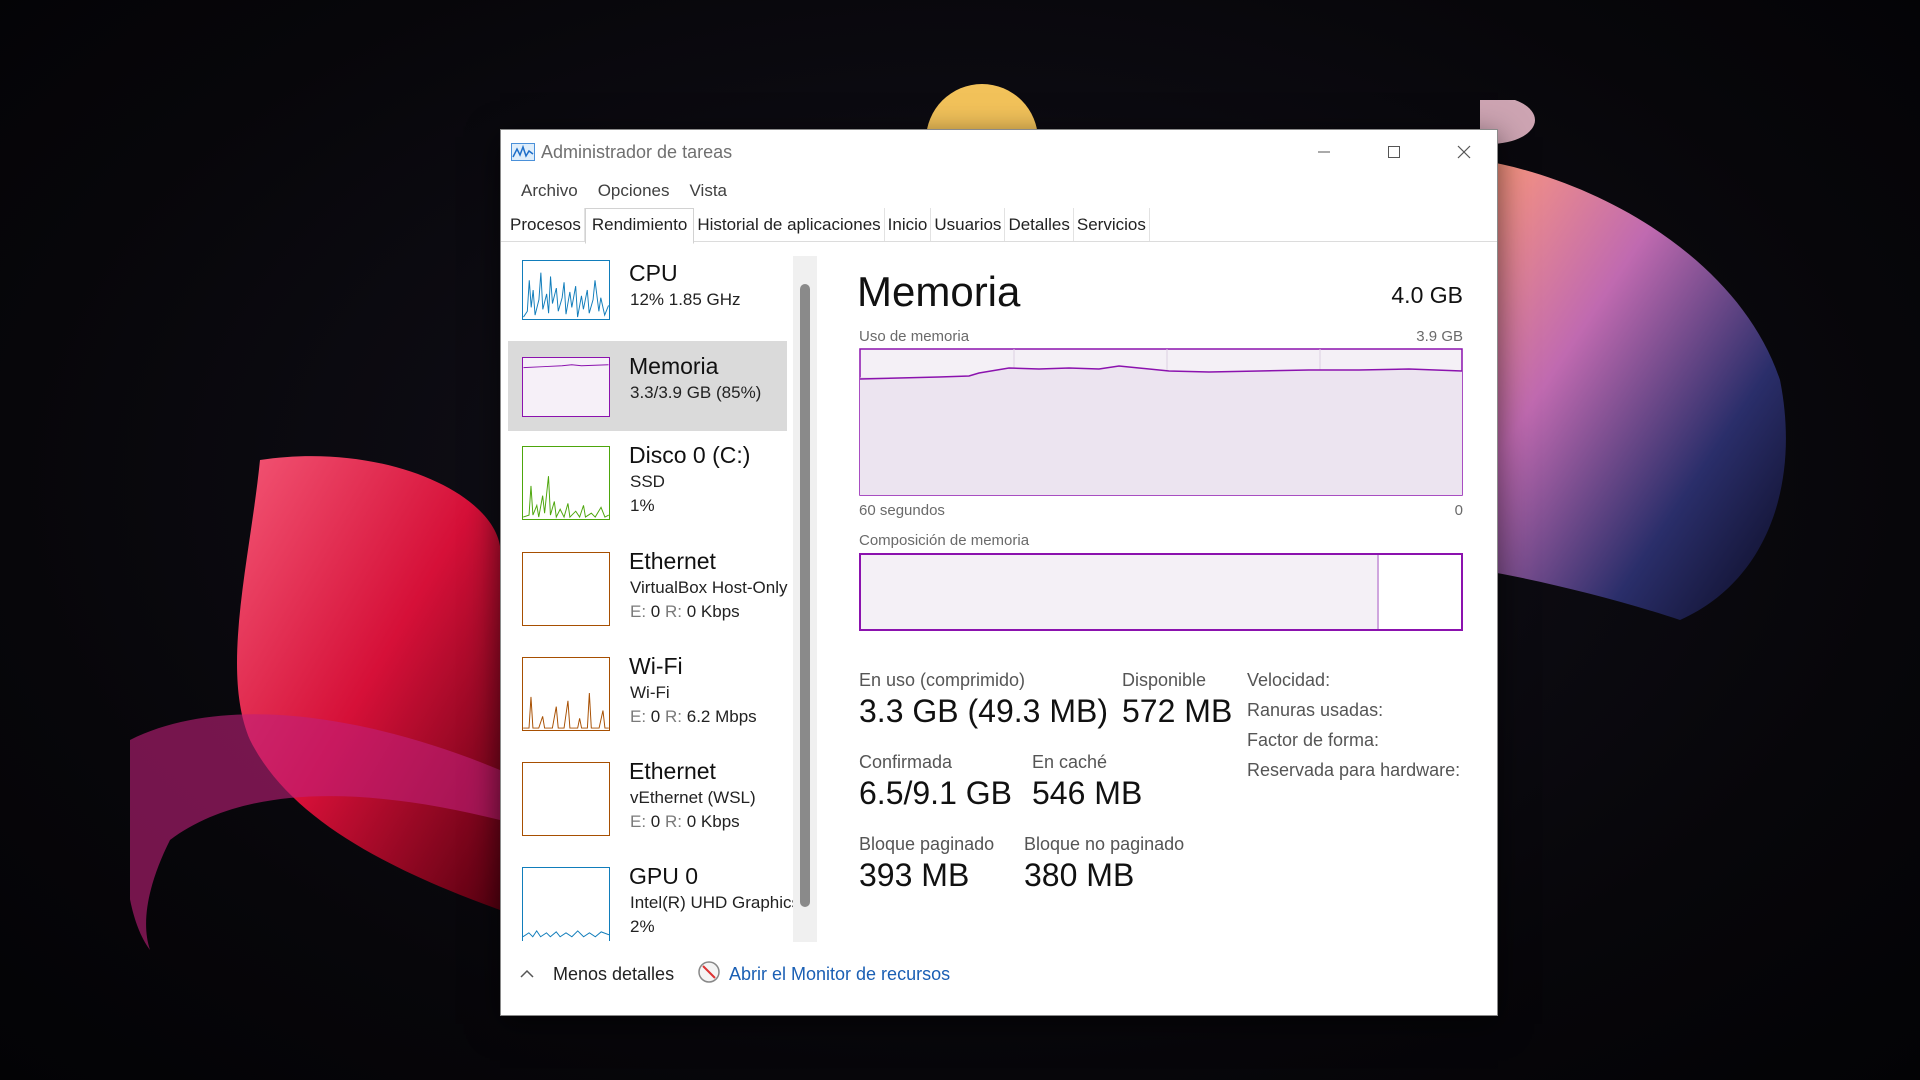 The image size is (1920, 1080). Describe the element at coordinates (642, 505) in the screenshot. I see `disk-usage: 1%` at that location.